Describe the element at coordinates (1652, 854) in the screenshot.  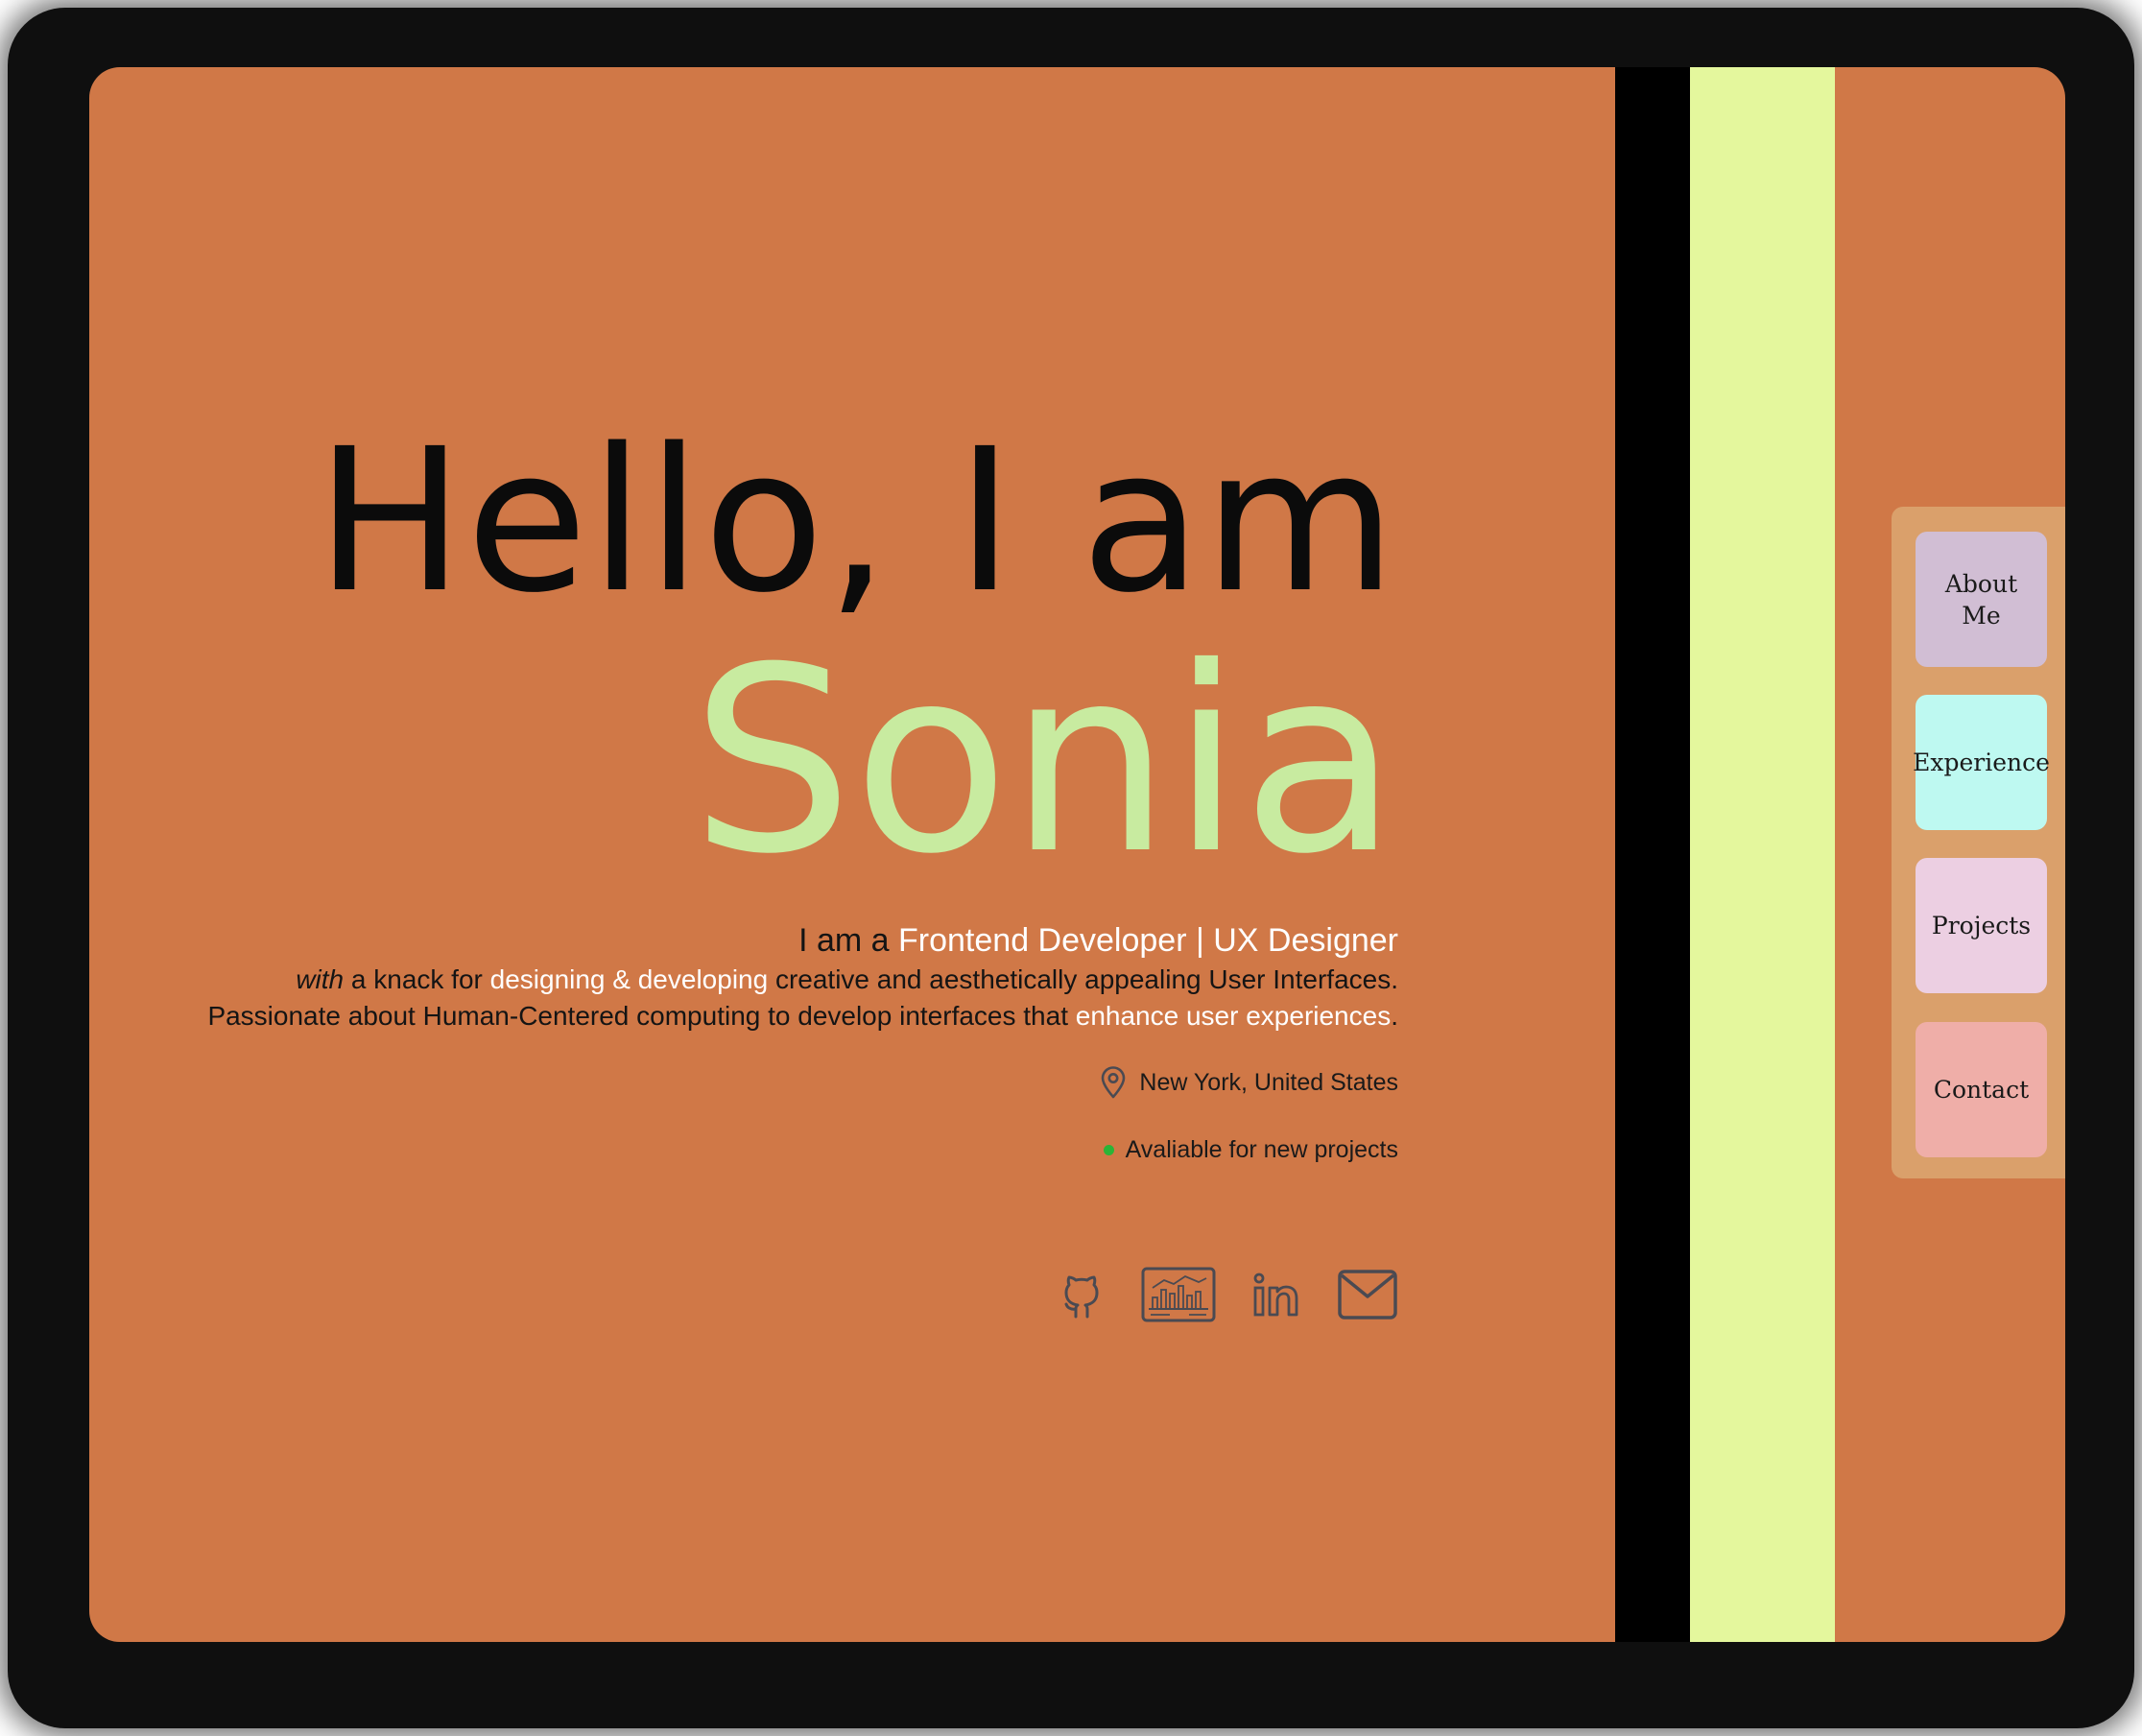
I see `black-stripe` at that location.